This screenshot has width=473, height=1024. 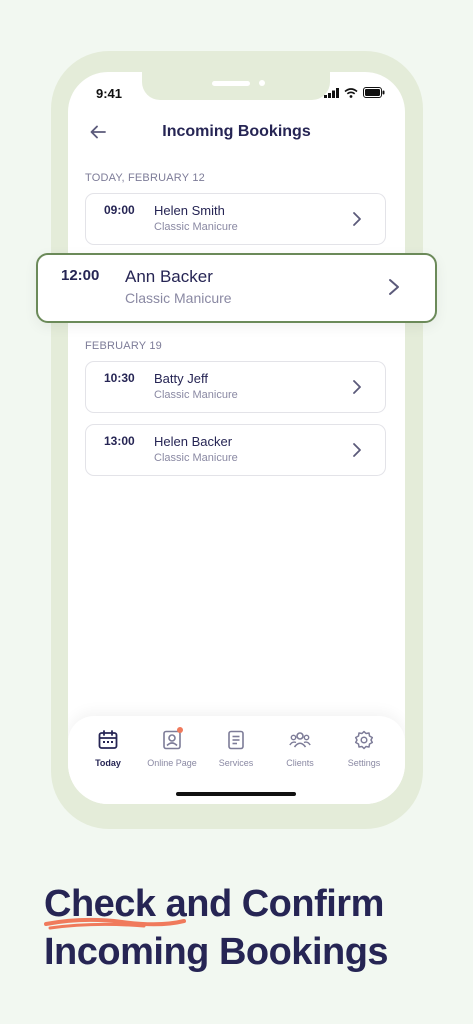 I want to click on booking-card: 13:00 Helen Backer Classic Manicure, so click(x=235, y=450).